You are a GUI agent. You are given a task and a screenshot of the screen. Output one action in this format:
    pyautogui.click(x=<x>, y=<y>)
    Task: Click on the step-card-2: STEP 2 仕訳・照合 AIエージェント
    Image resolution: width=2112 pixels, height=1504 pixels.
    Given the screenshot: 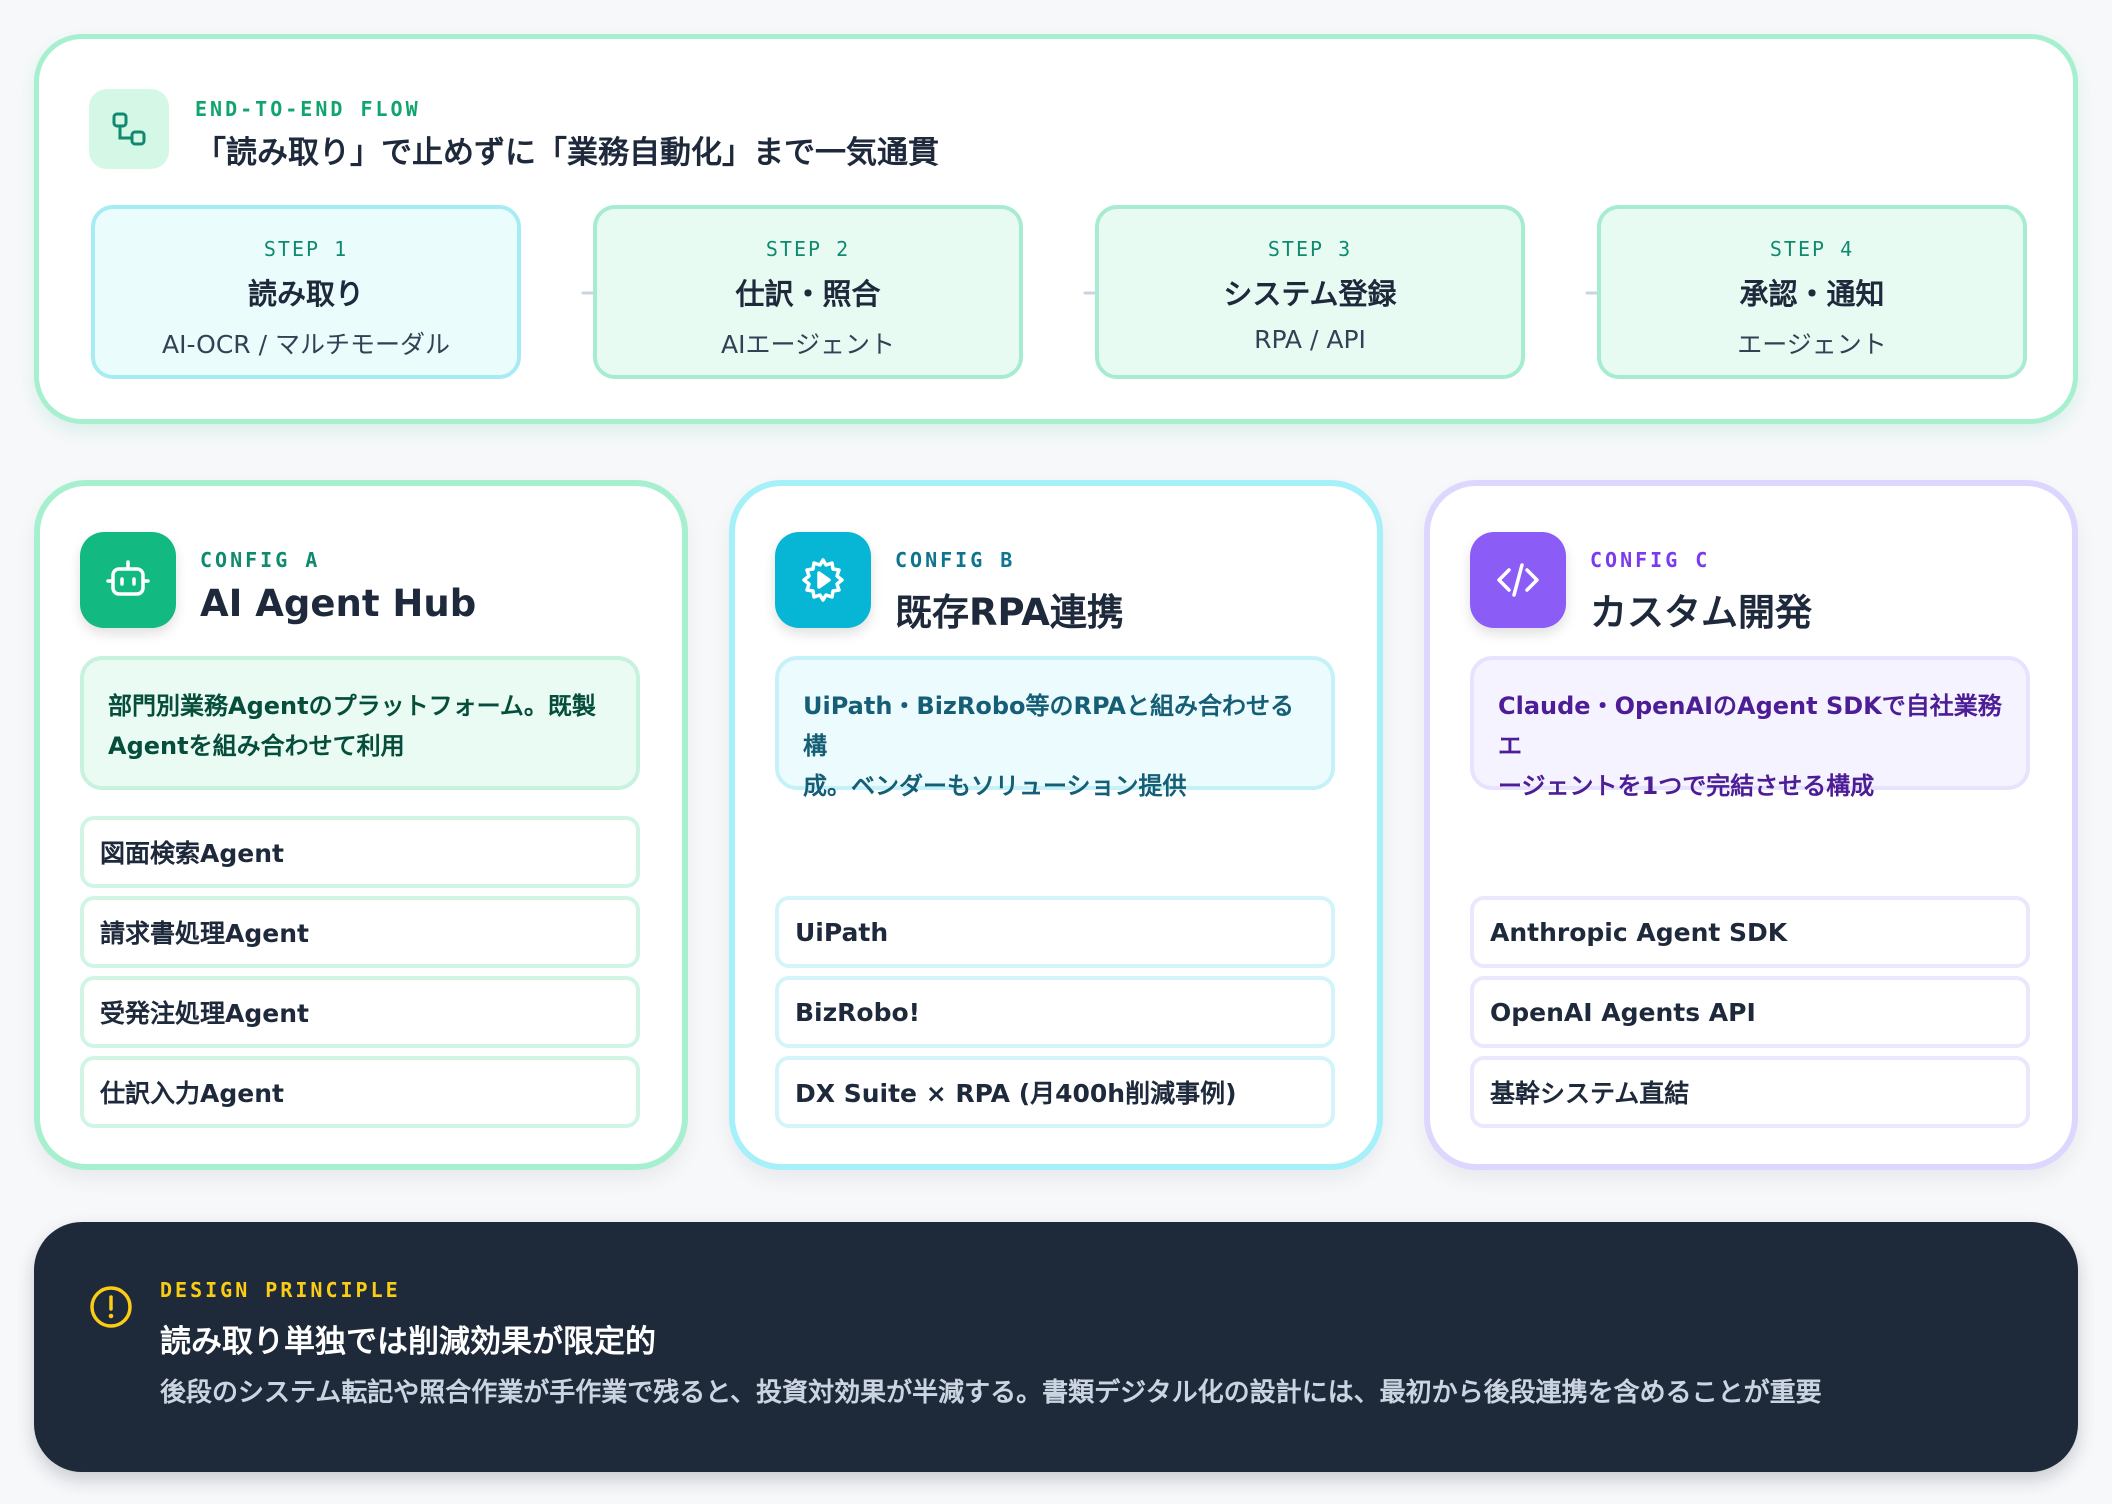 What is the action you would take?
    pyautogui.click(x=808, y=292)
    